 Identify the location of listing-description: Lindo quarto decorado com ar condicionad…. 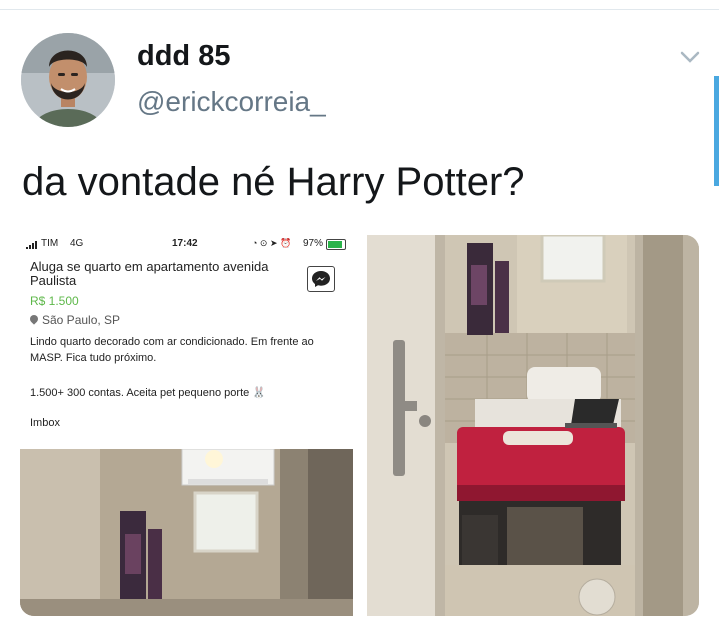
(172, 350).